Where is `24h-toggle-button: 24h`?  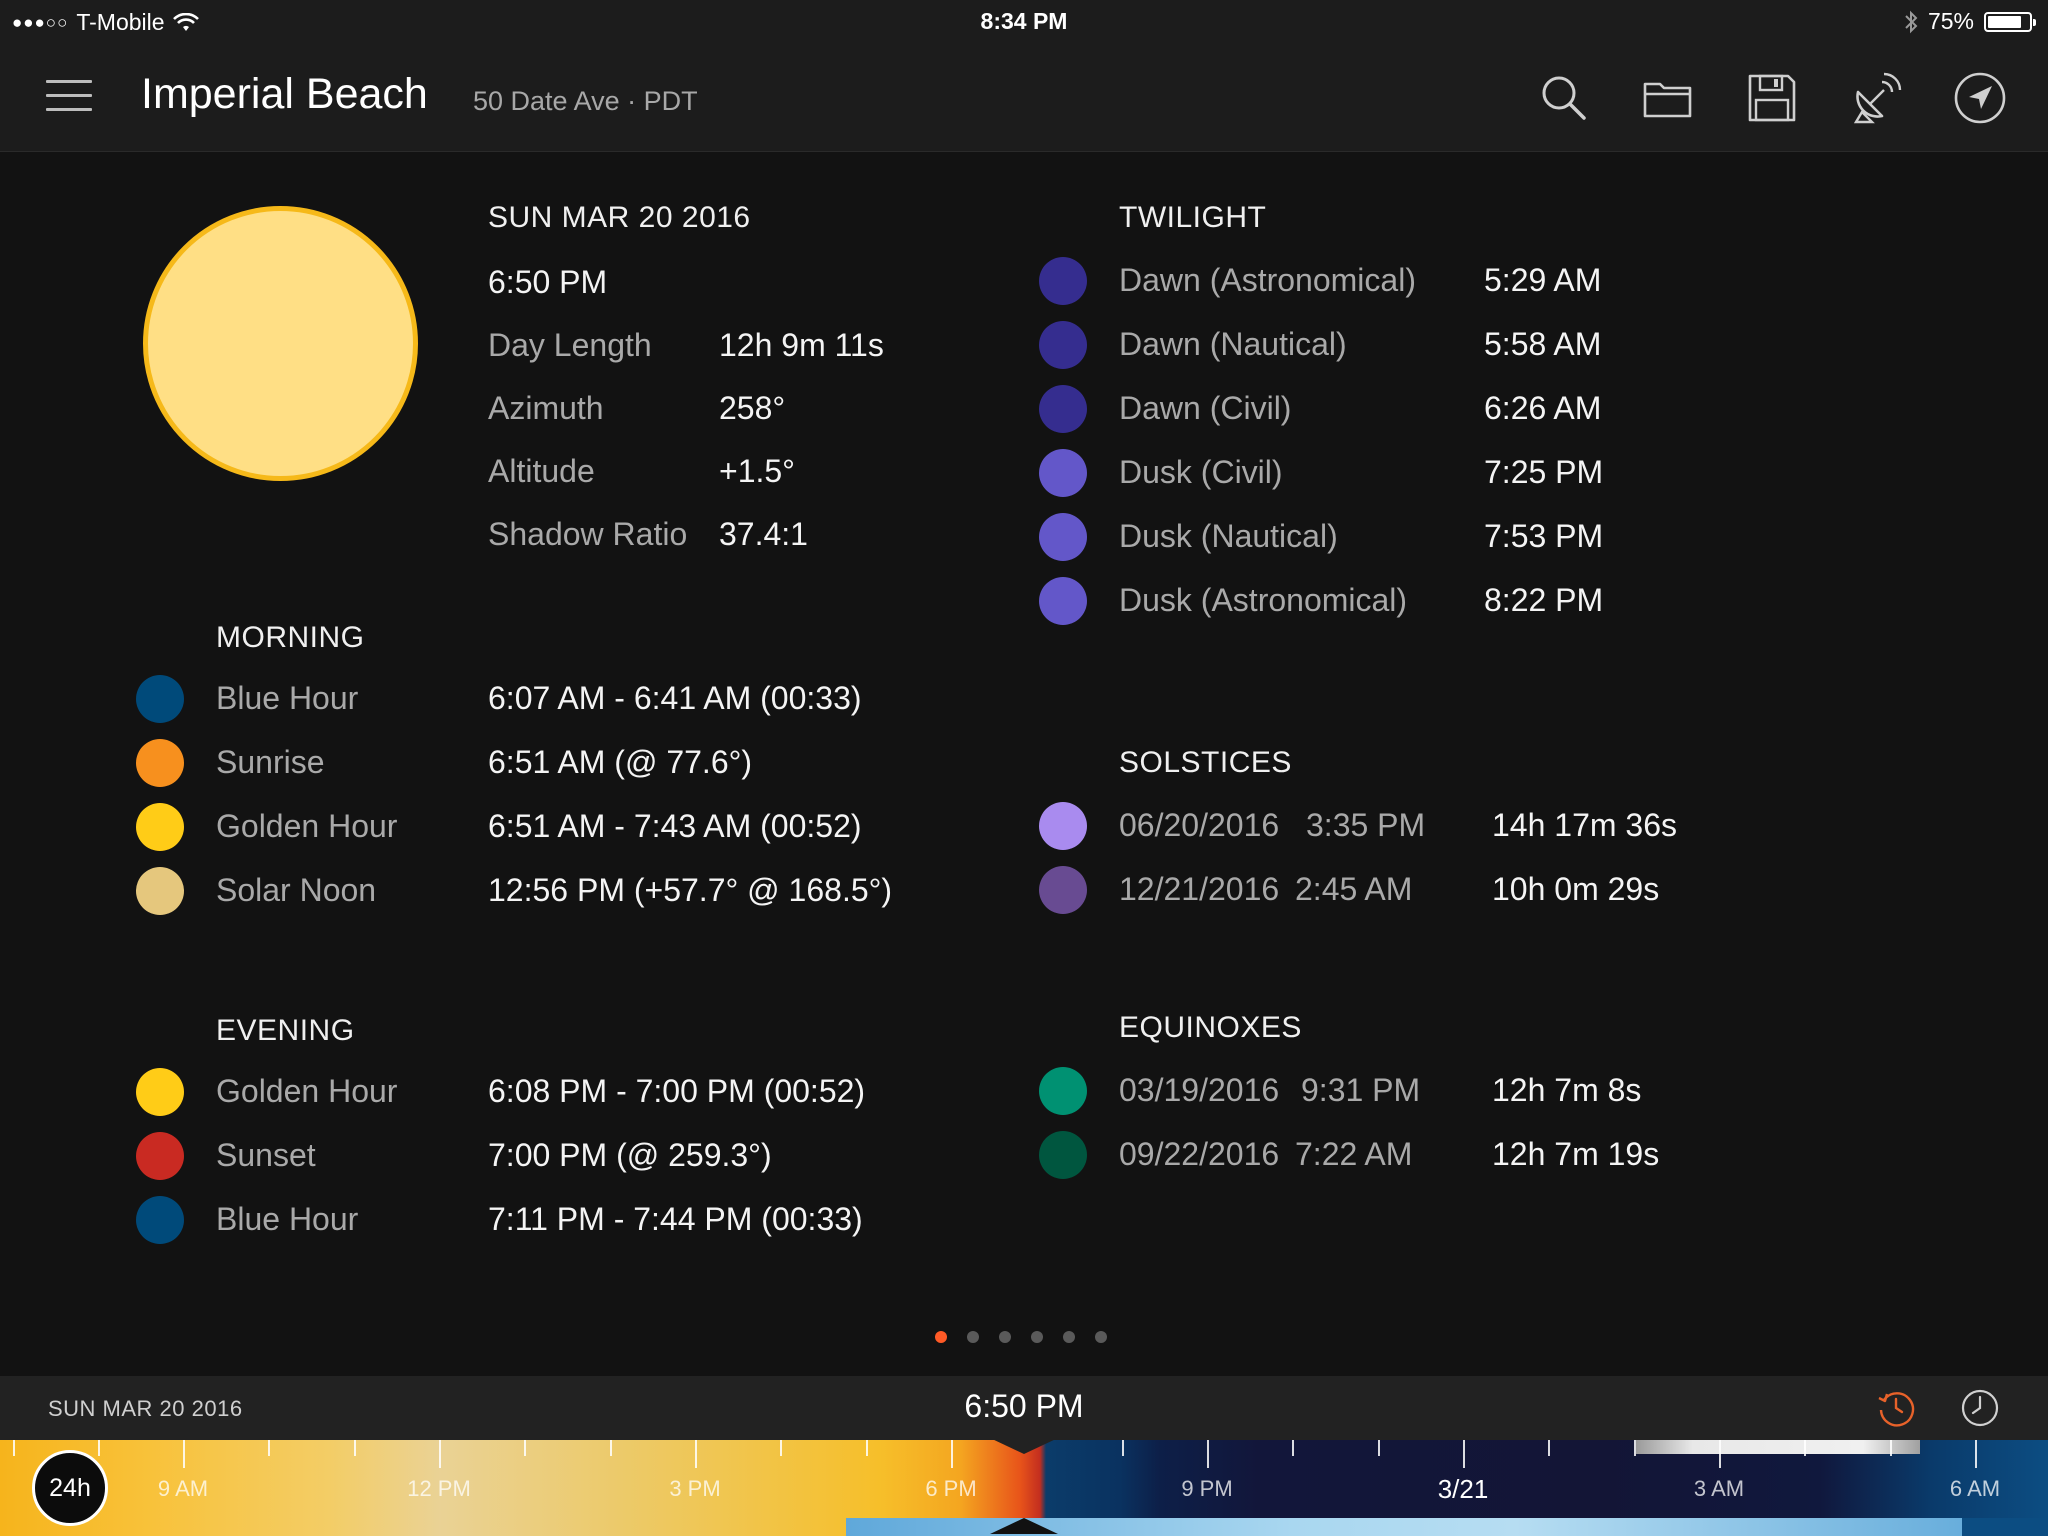 24h-toggle-button: 24h is located at coordinates (70, 1488).